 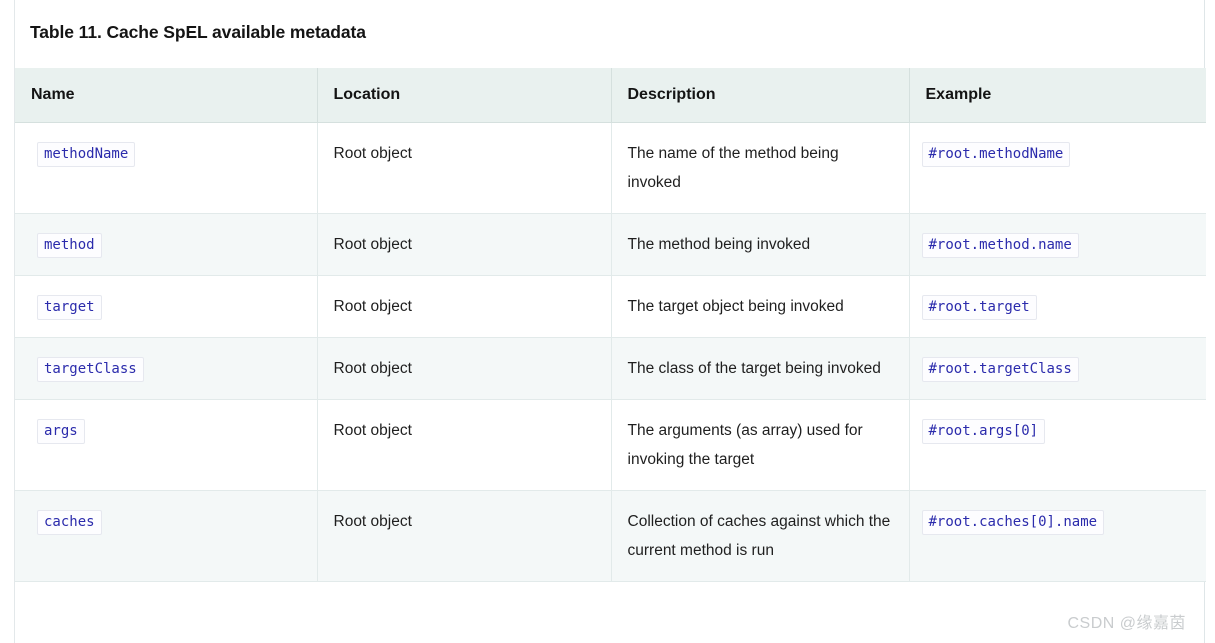 What do you see at coordinates (69, 307) in the screenshot?
I see `code-token-name: target` at bounding box center [69, 307].